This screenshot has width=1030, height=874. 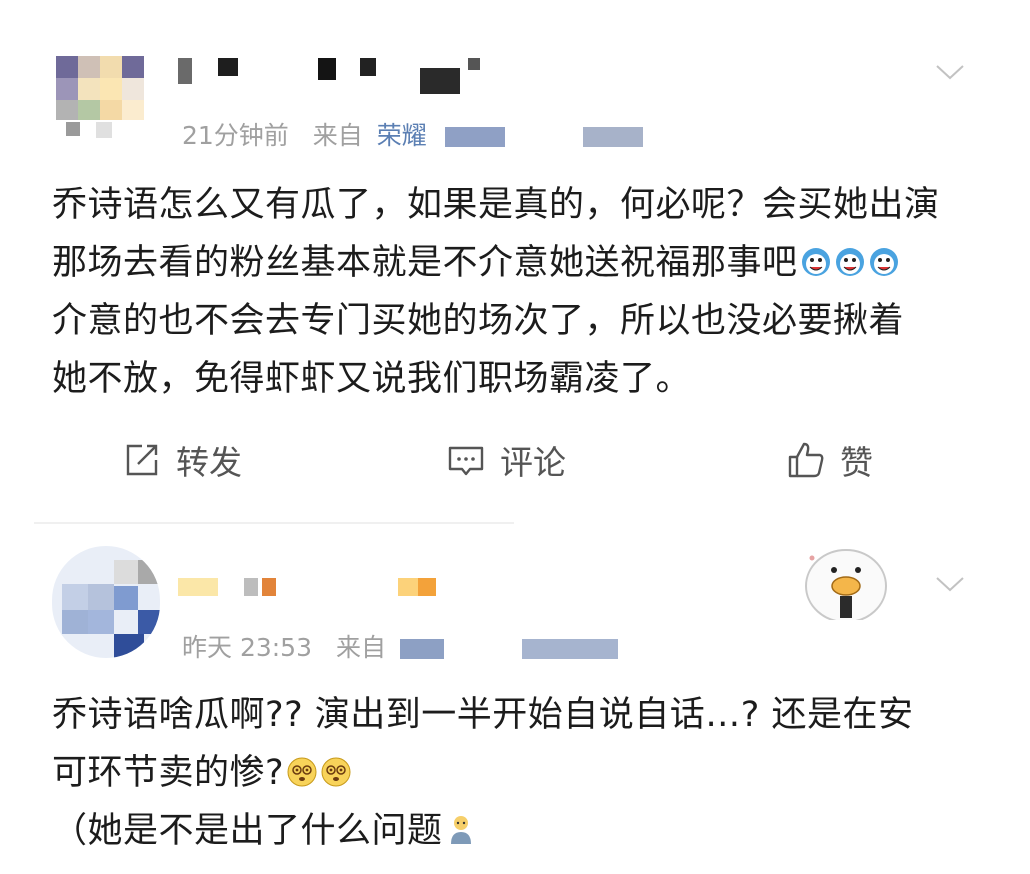 What do you see at coordinates (460, 830) in the screenshot?
I see `confused-figure-emoji` at bounding box center [460, 830].